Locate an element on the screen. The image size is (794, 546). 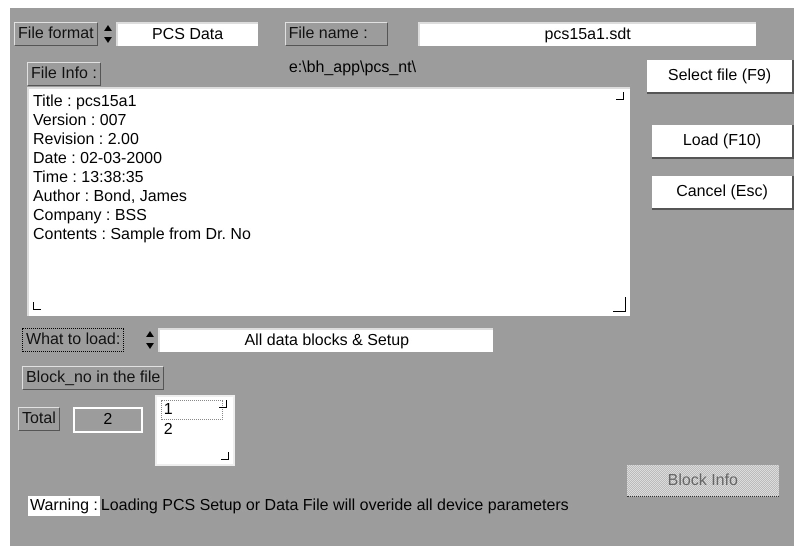
dialog-button: Select file (F9) is located at coordinates (720, 77).